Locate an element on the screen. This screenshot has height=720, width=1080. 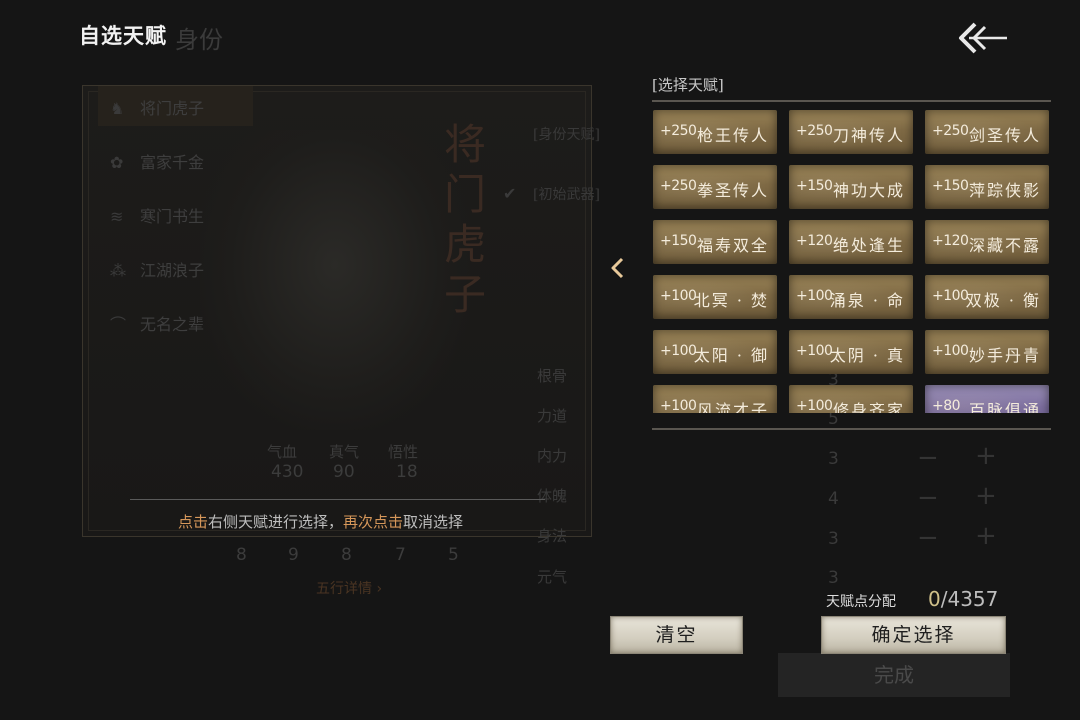
done-button: 完成 is located at coordinates (894, 675).